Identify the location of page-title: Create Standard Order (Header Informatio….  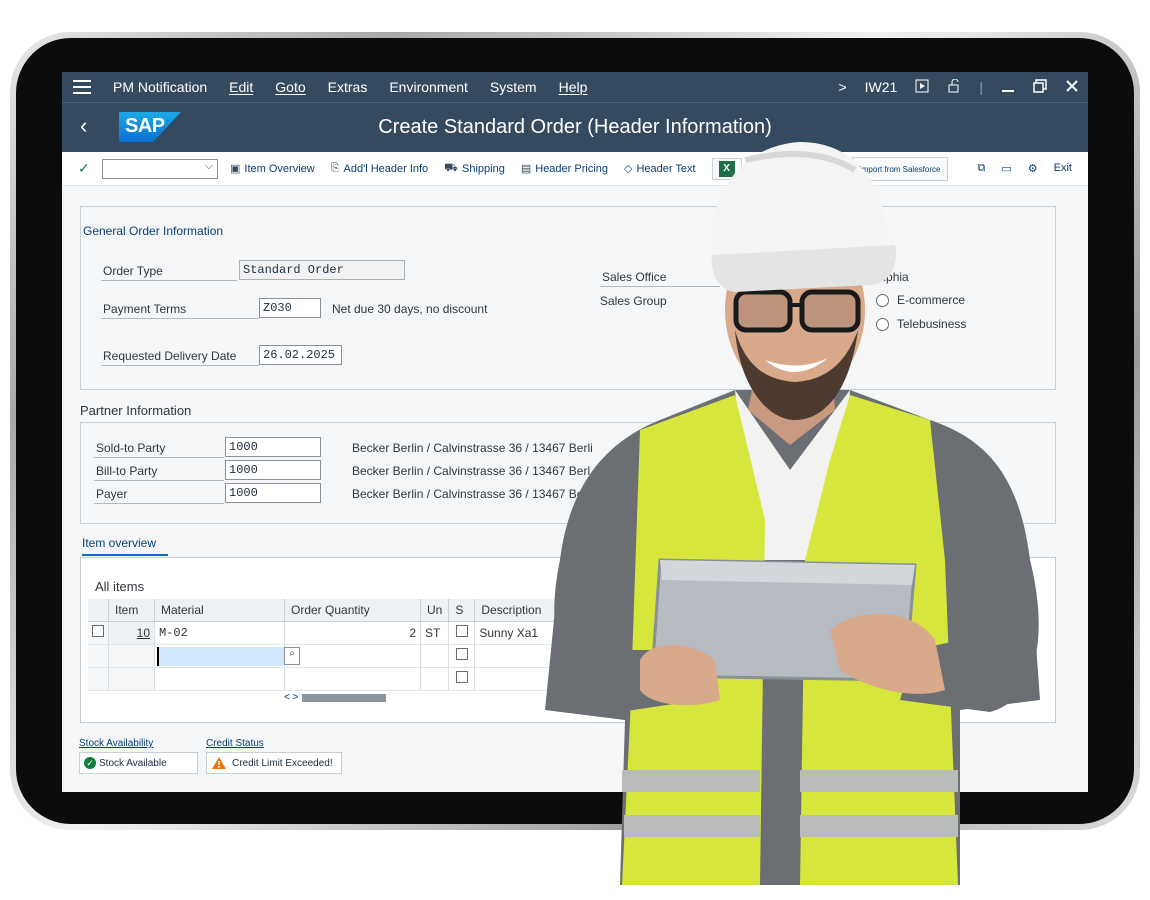
(575, 127).